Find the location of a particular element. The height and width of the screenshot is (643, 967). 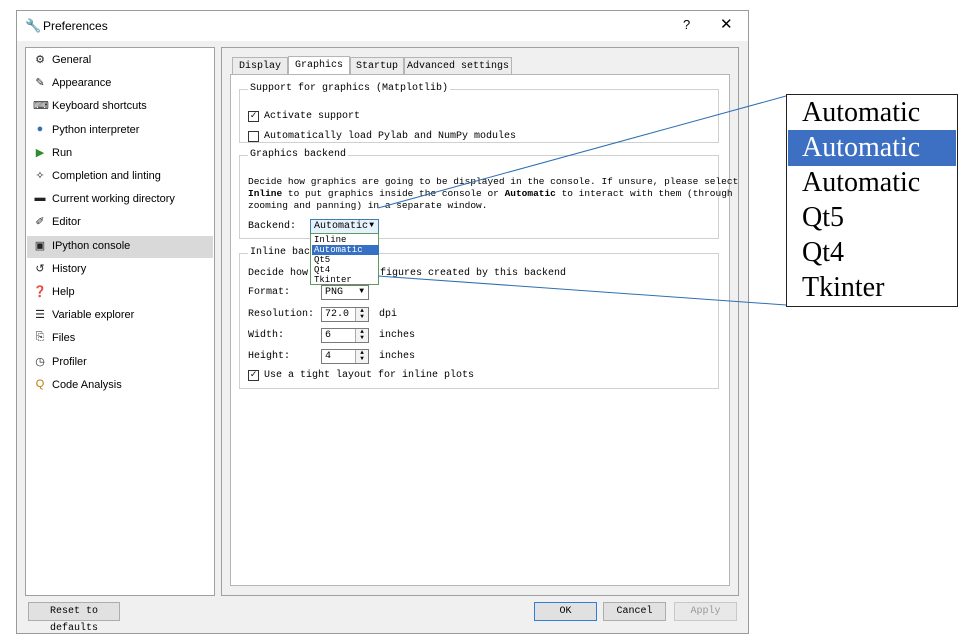

callout-leader-bottom is located at coordinates (582, 290).